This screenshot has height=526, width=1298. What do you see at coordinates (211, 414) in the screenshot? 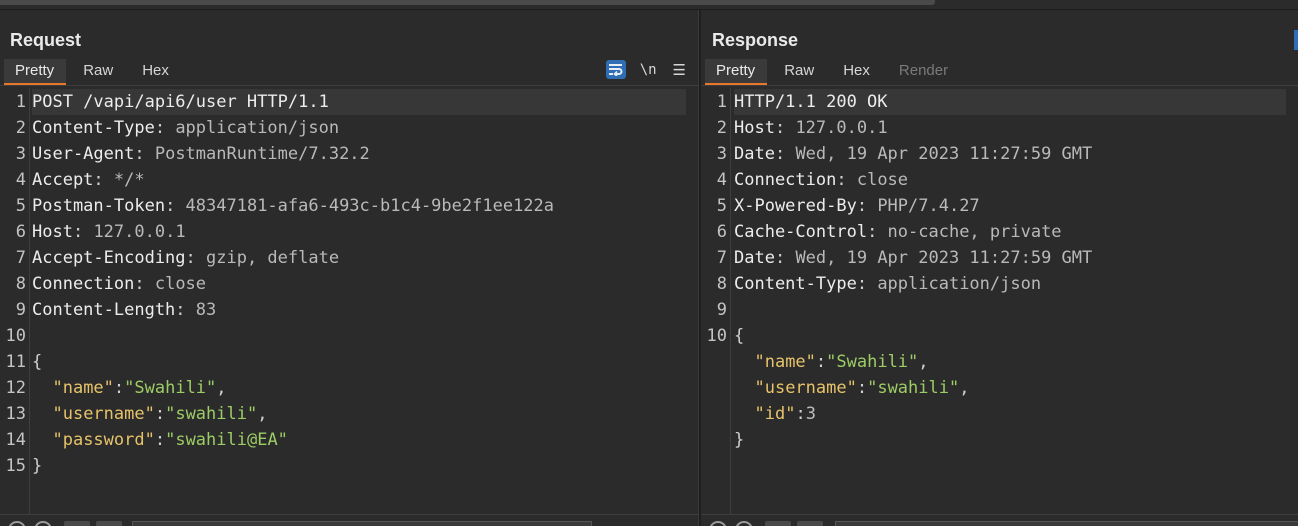
I see `token-jstr: "swahili"` at bounding box center [211, 414].